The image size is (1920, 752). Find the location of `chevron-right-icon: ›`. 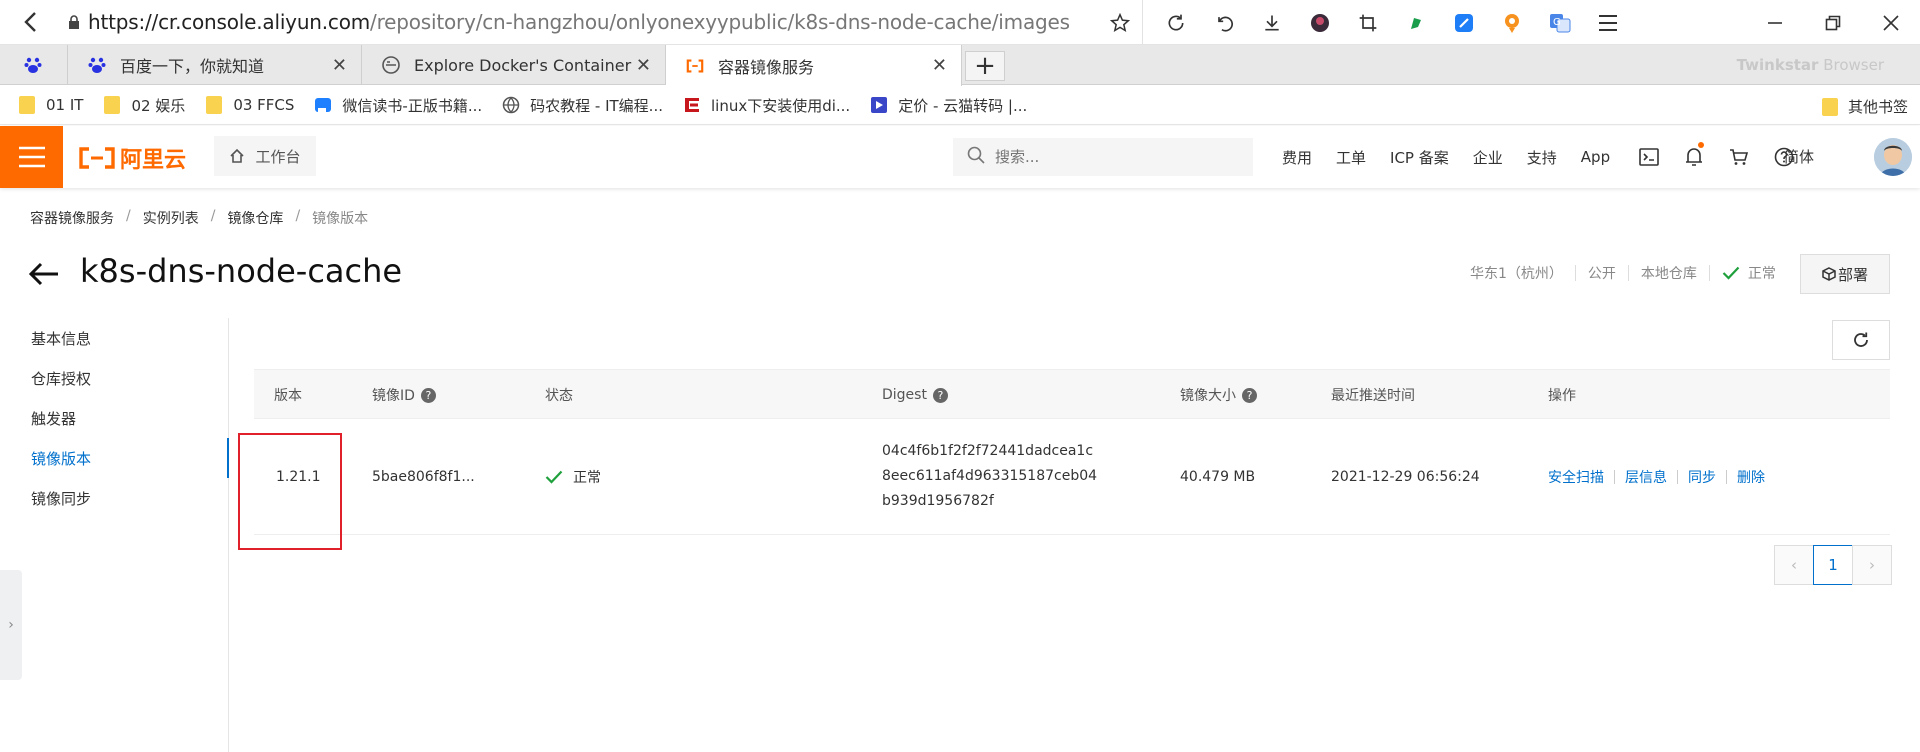

chevron-right-icon: › is located at coordinates (1872, 565).